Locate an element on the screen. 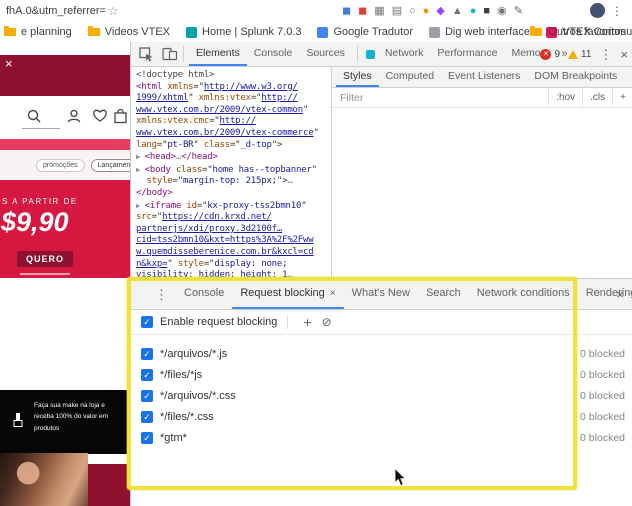  site-accent-strip is located at coordinates (65, 144).